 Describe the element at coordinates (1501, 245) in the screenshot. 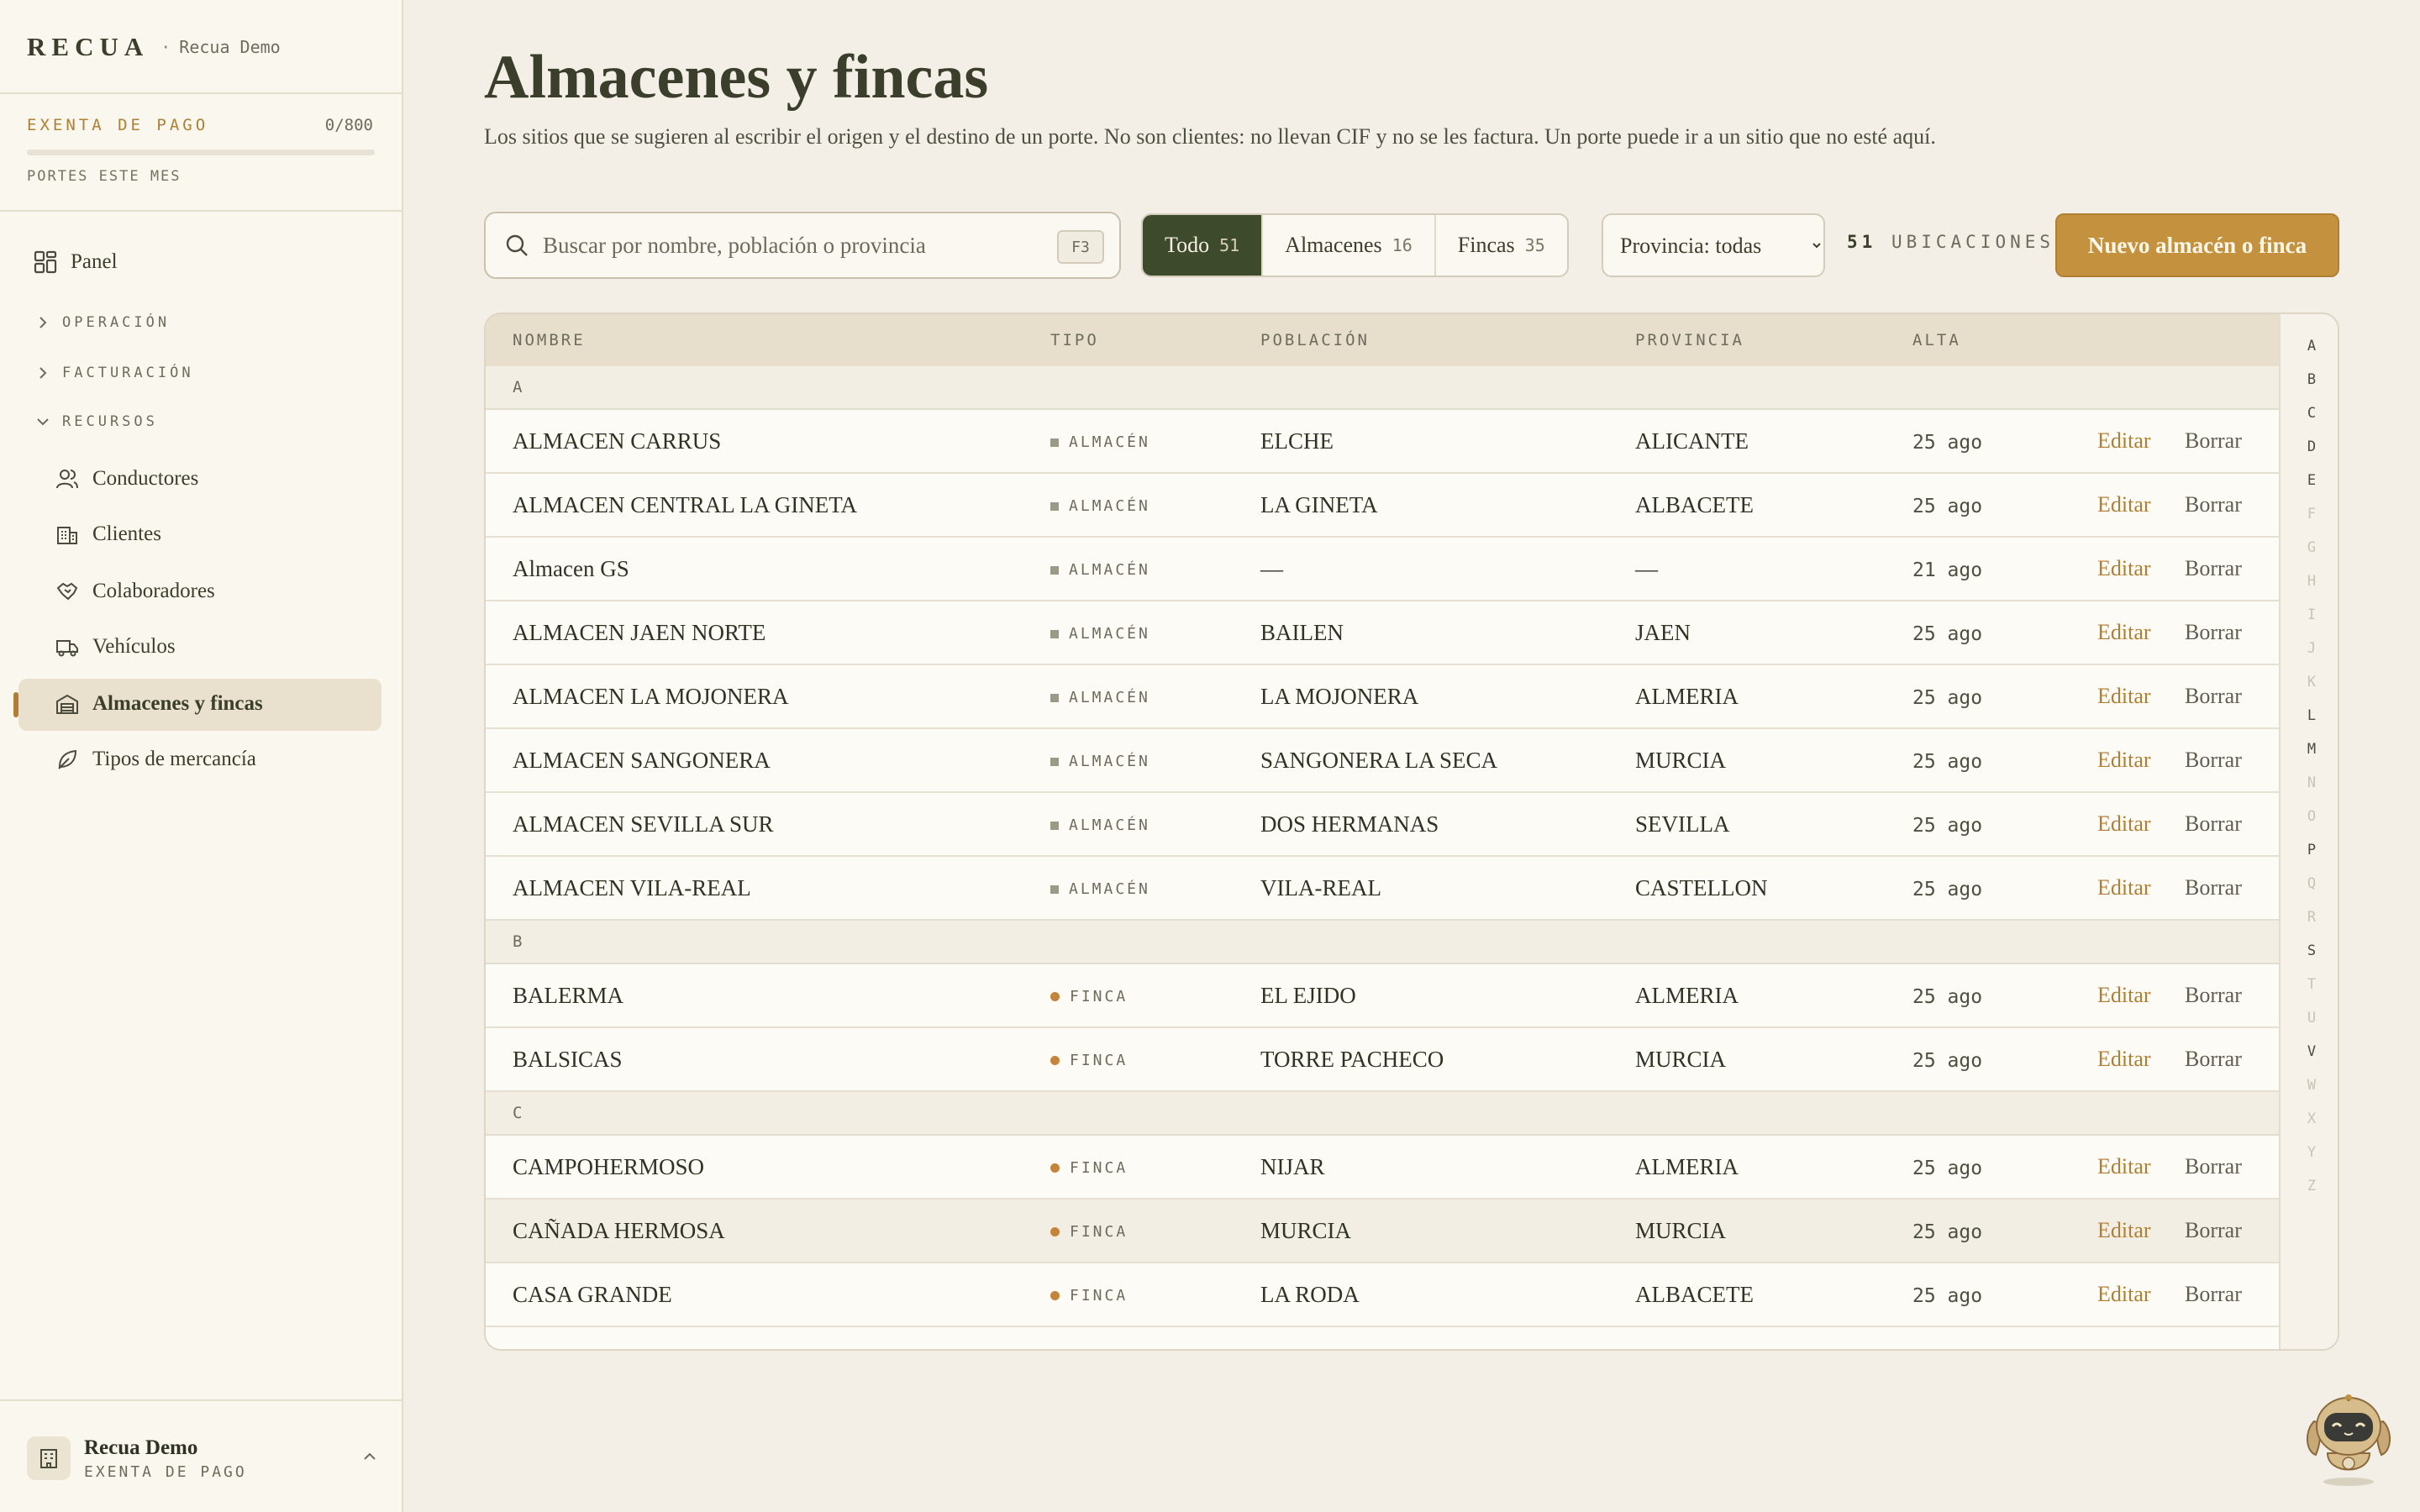

I see `filter-fincas: Fincas 35` at that location.